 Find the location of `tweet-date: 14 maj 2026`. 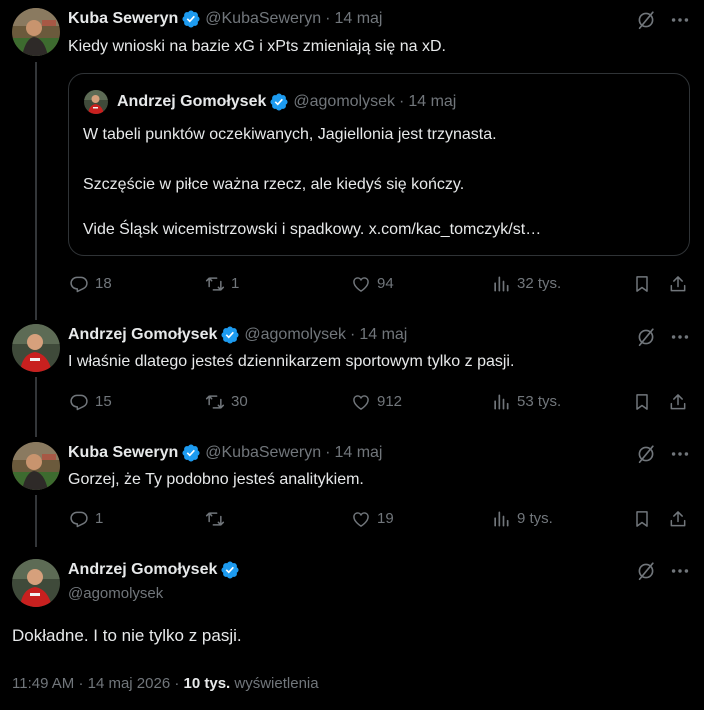

tweet-date: 14 maj 2026 is located at coordinates (129, 683).